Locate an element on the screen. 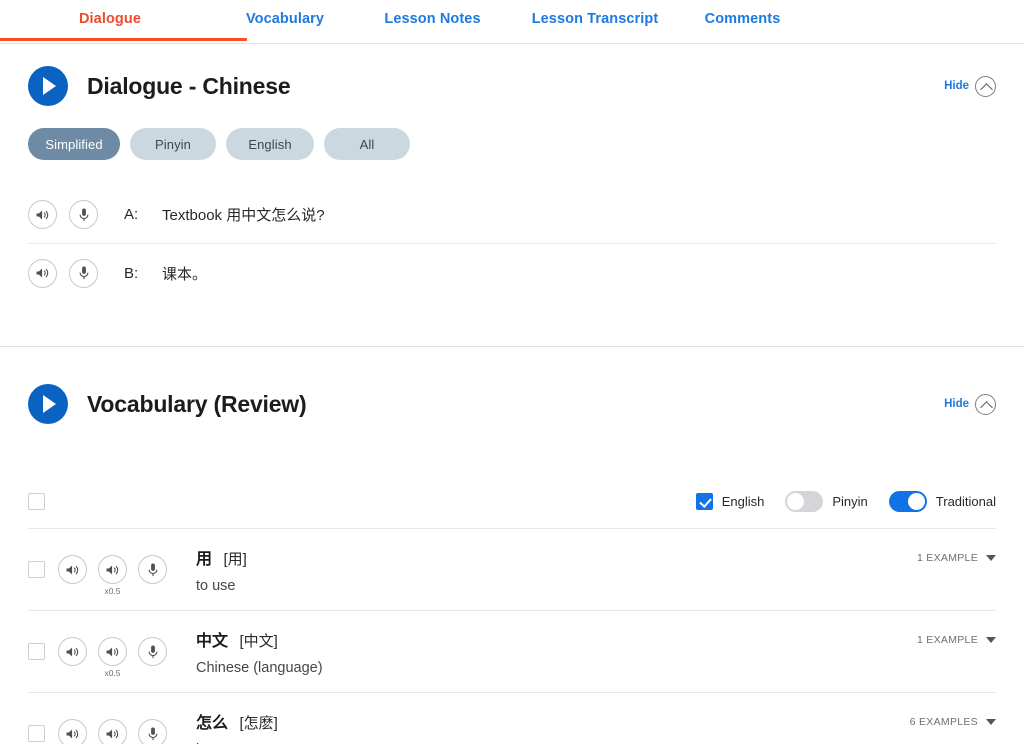  tab-vocabulary-label: Vocabulary is located at coordinates (285, 19).